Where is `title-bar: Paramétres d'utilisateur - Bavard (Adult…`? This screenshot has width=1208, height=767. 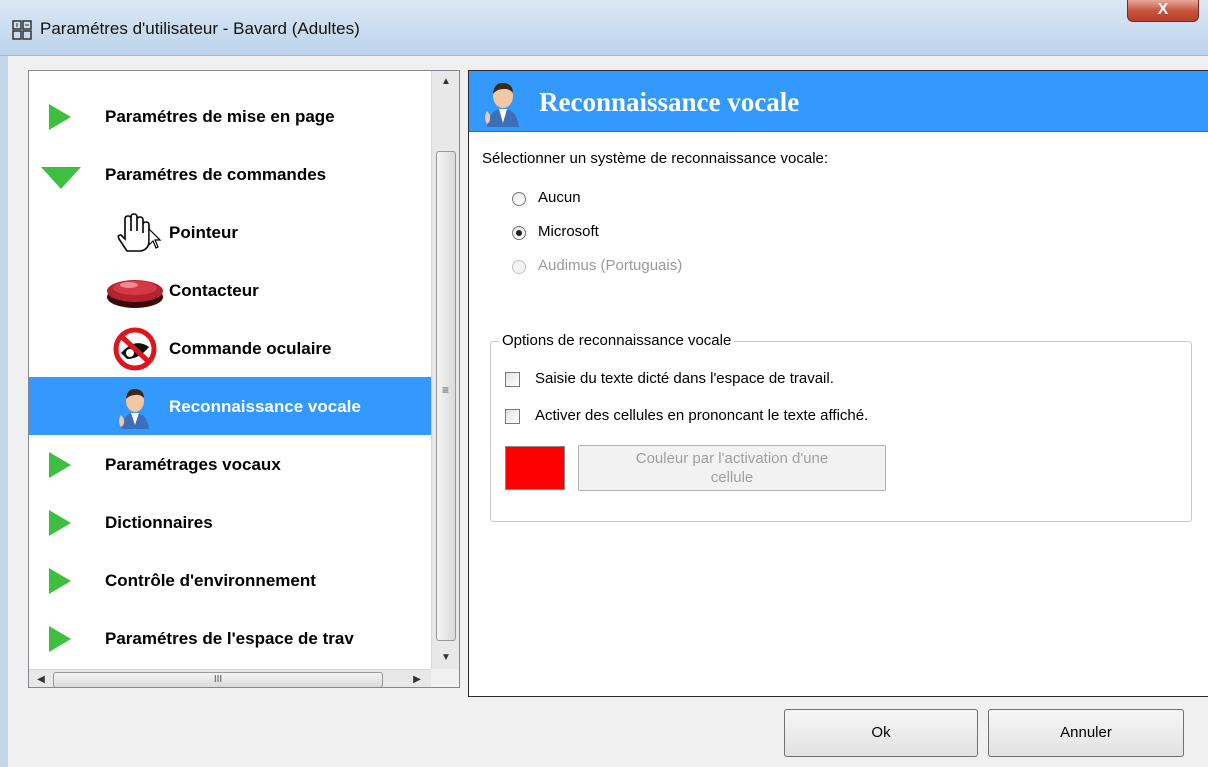 title-bar: Paramétres d'utilisateur - Bavard (Adult… is located at coordinates (604, 28).